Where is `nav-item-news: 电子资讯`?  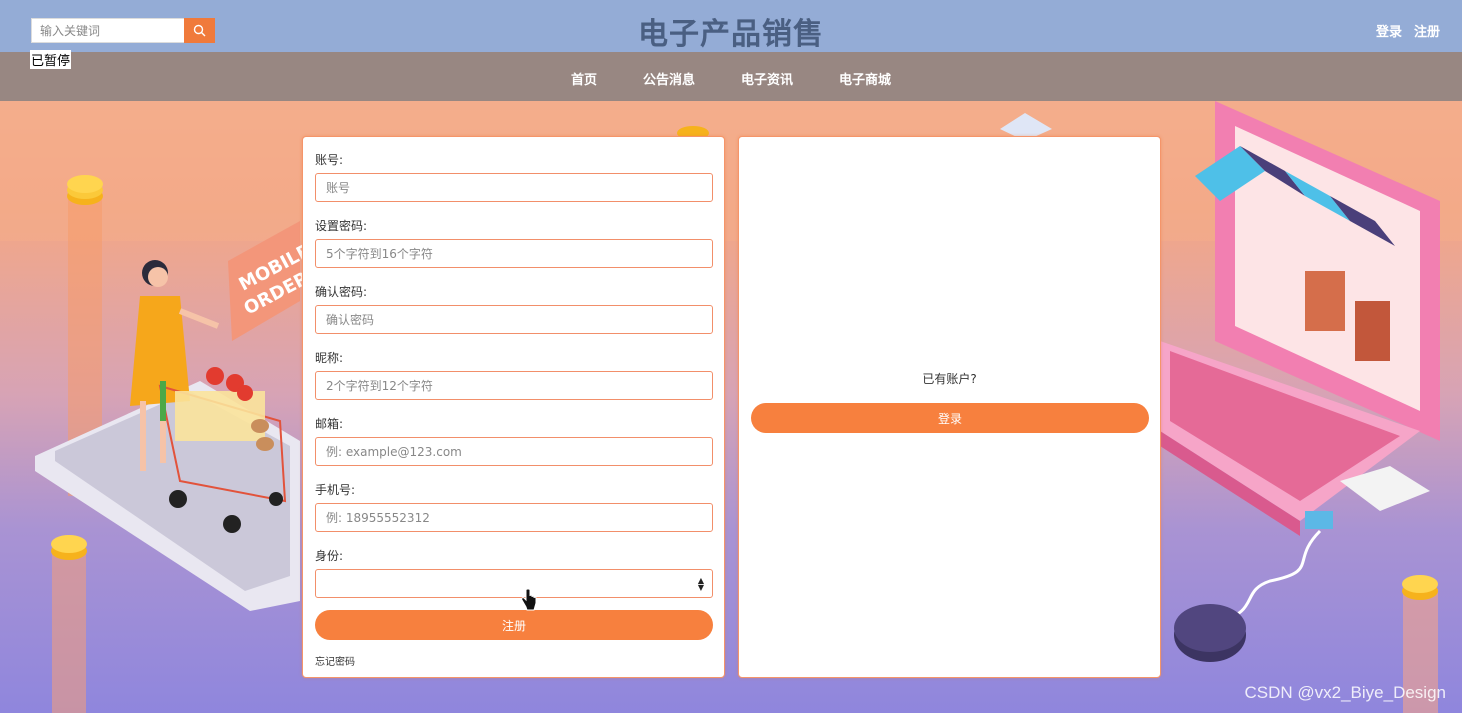
nav-item-news: 电子资讯 is located at coordinates (767, 85).